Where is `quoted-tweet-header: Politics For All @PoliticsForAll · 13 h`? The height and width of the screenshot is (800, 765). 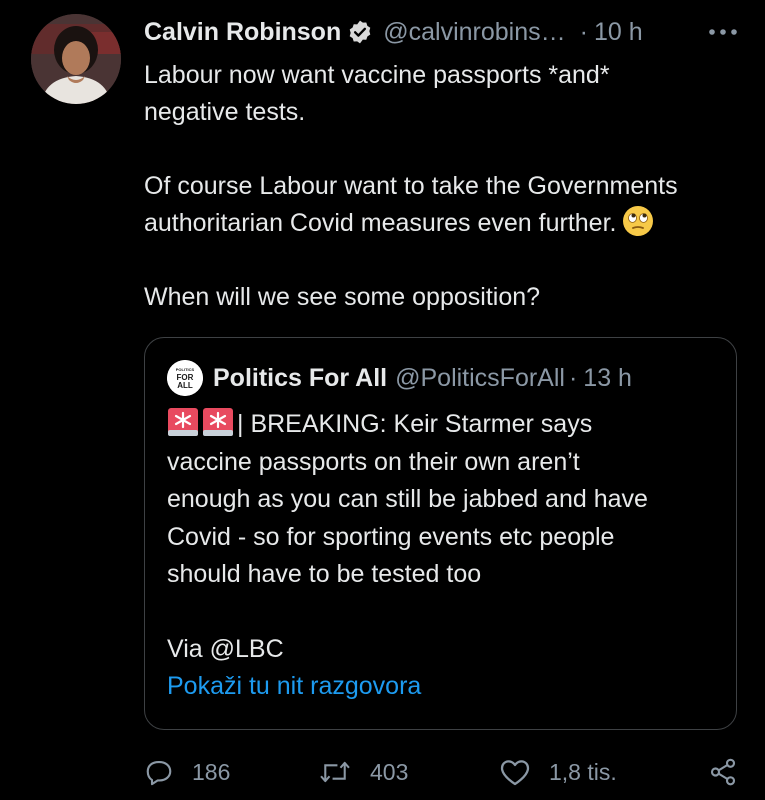
quoted-tweet-header: Politics For All @PoliticsForAll · 13 h is located at coordinates (422, 378).